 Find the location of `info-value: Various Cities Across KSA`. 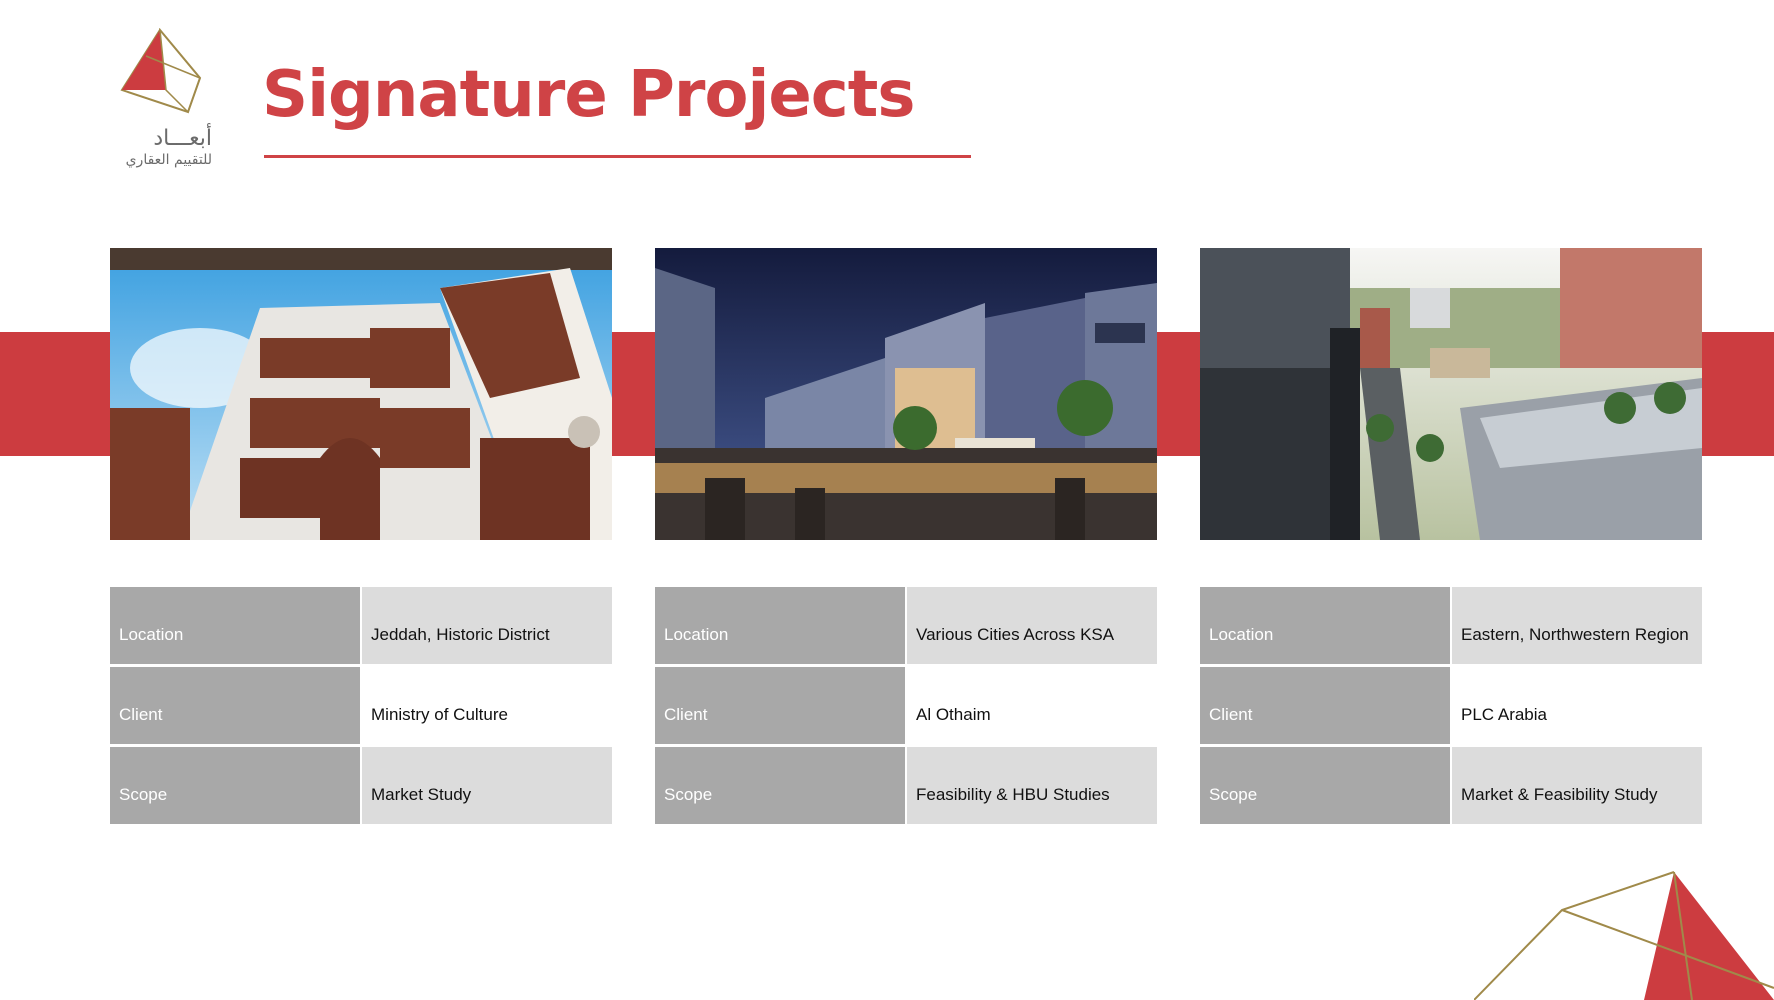

info-value: Various Cities Across KSA is located at coordinates (1032, 625).